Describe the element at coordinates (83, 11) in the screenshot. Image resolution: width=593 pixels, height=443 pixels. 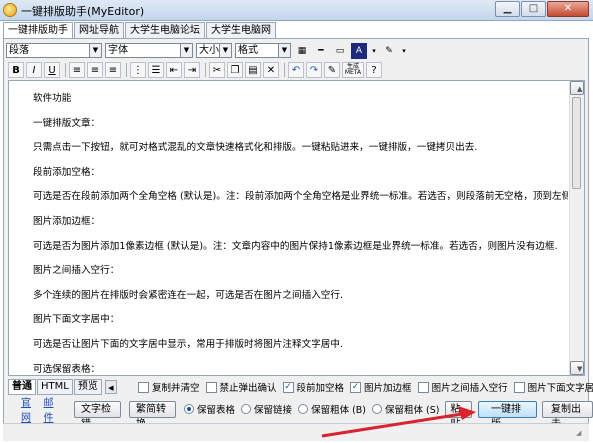
I see `window-title: 一键排版助手(MyEditor)` at that location.